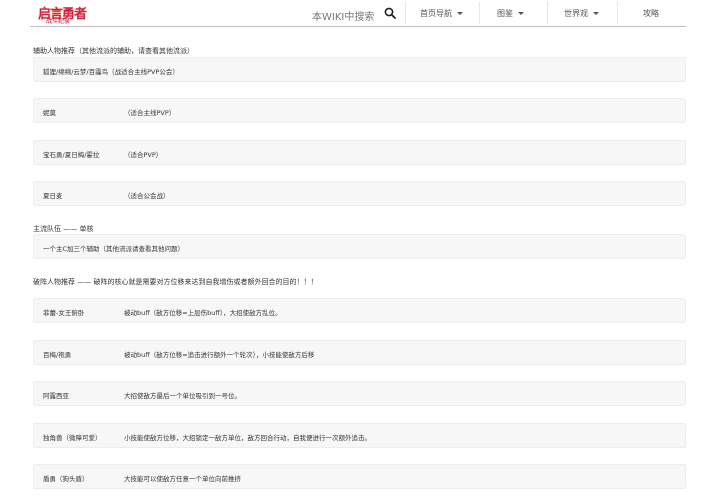 The width and height of the screenshot is (720, 501). I want to click on top-navigation-bar: 启言勇者 战斗纪录 本WIKI中搜索 首页导航 图鉴 世界观 攻略, so click(360, 13).